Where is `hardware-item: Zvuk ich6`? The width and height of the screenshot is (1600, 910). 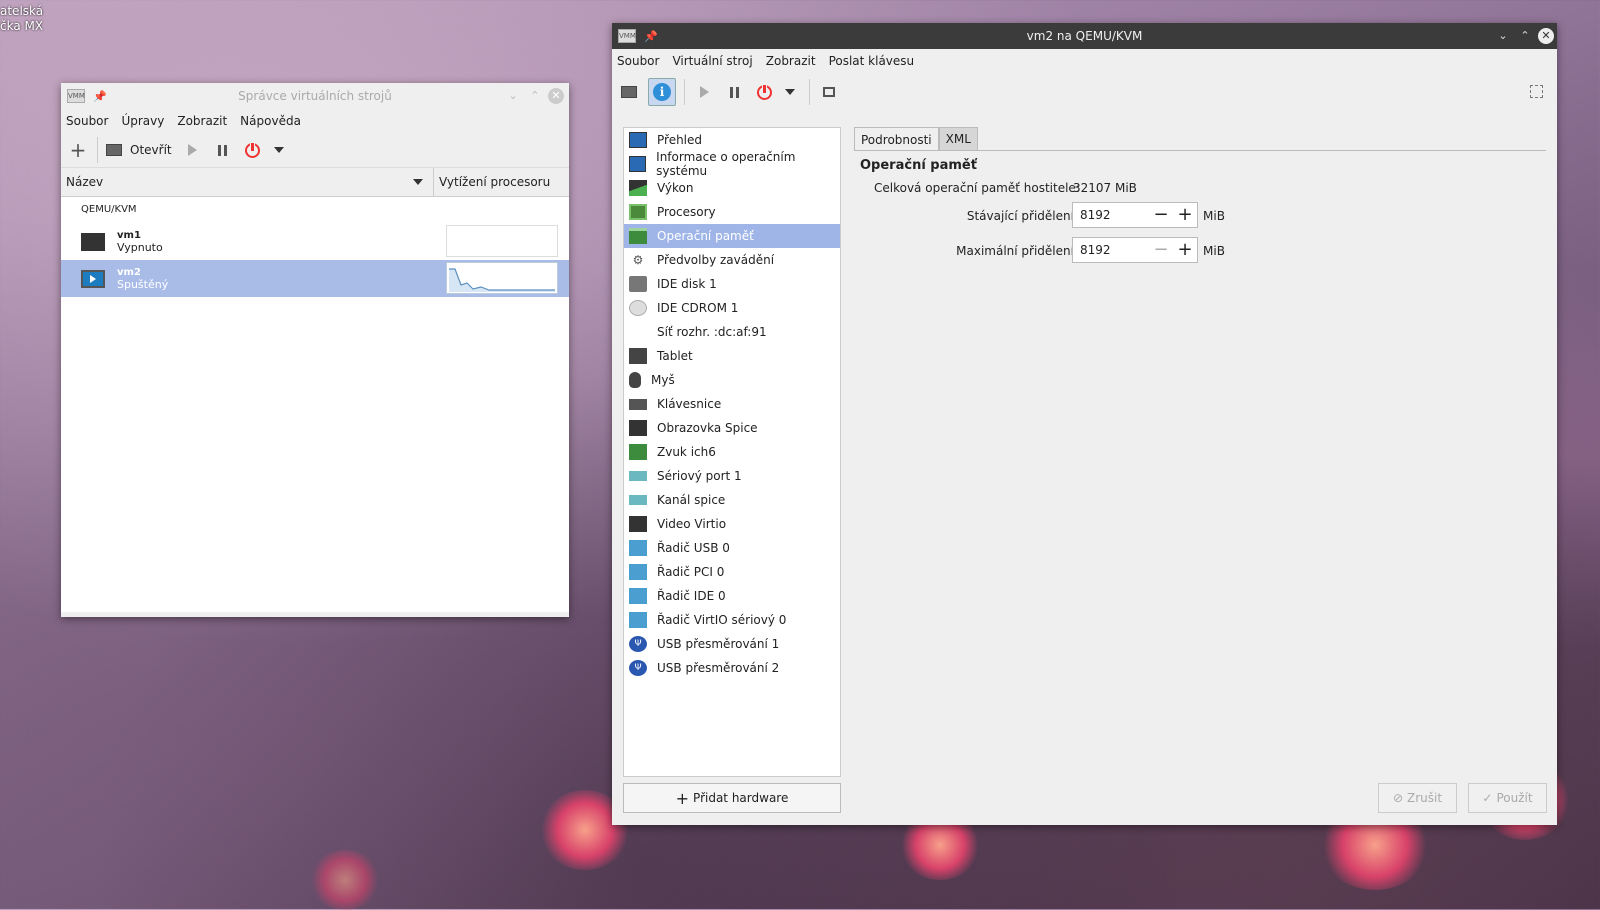
hardware-item: Zvuk ich6 is located at coordinates (732, 452).